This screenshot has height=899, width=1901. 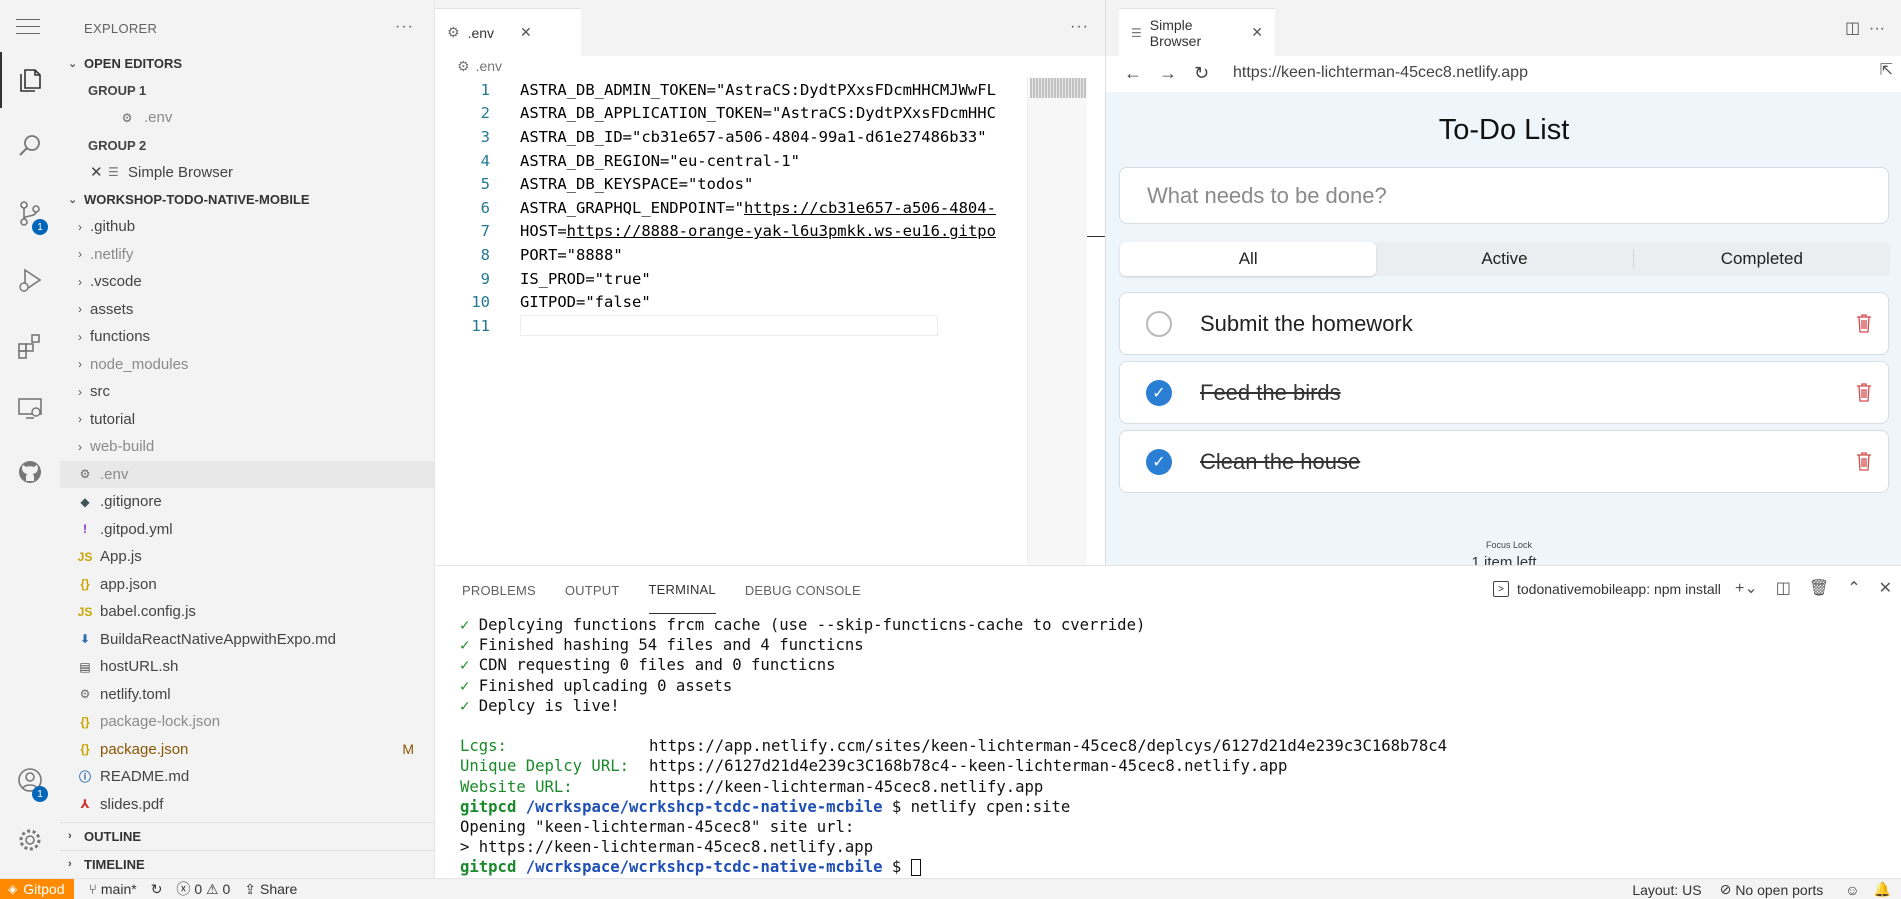 I want to click on split-terminal-icon: ◫, so click(x=1783, y=588).